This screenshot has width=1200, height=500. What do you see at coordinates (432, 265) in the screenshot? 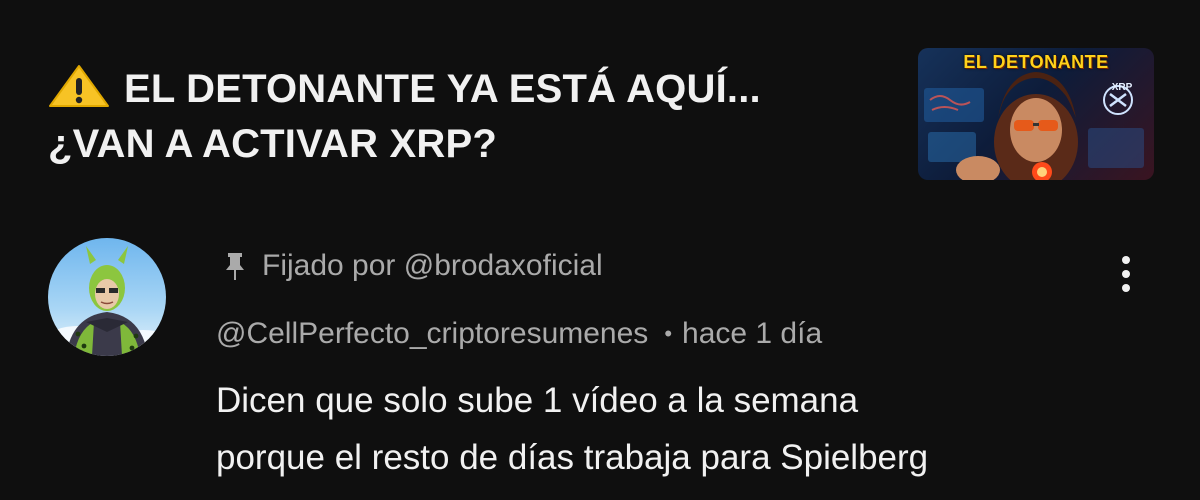
I see `pinned-by-label: Fijado por @brodaxoficial` at bounding box center [432, 265].